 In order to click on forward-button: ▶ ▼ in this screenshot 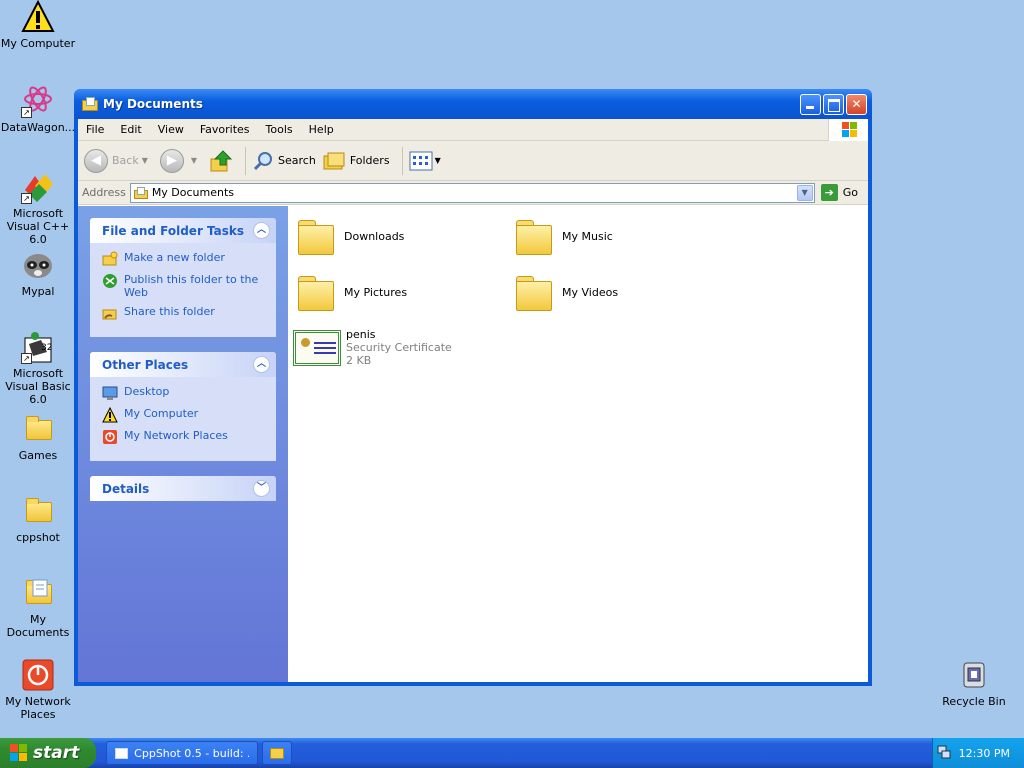, I will do `click(181, 160)`.